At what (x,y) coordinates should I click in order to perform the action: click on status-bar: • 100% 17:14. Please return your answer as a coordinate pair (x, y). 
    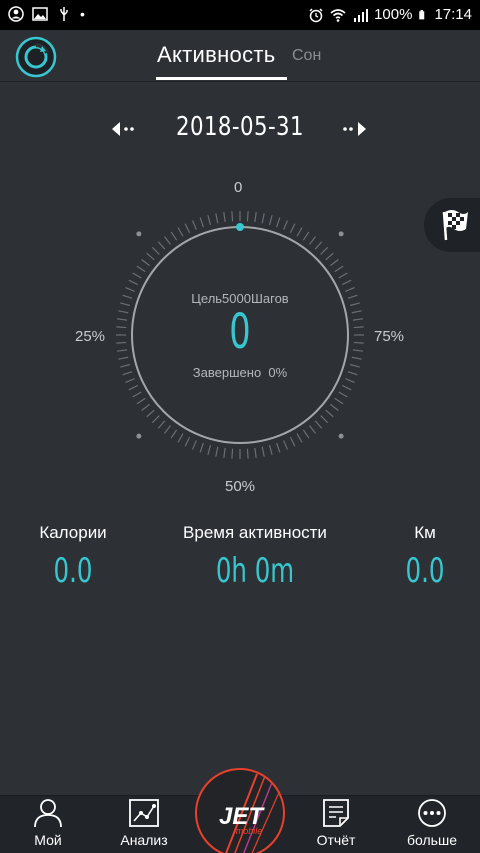
    Looking at the image, I should click on (240, 15).